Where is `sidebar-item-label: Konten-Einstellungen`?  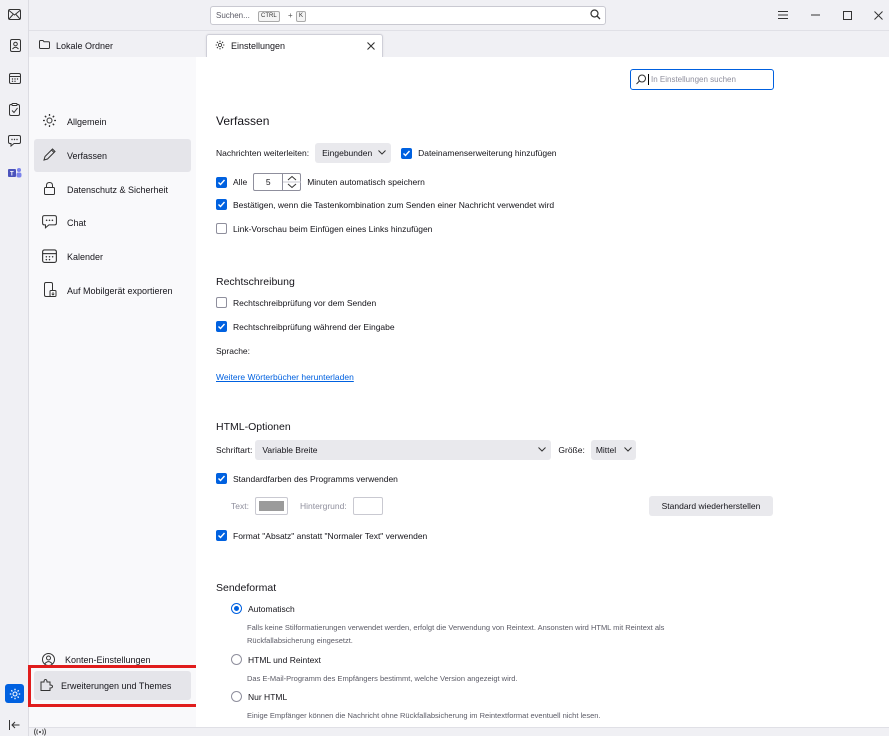 sidebar-item-label: Konten-Einstellungen is located at coordinates (108, 660).